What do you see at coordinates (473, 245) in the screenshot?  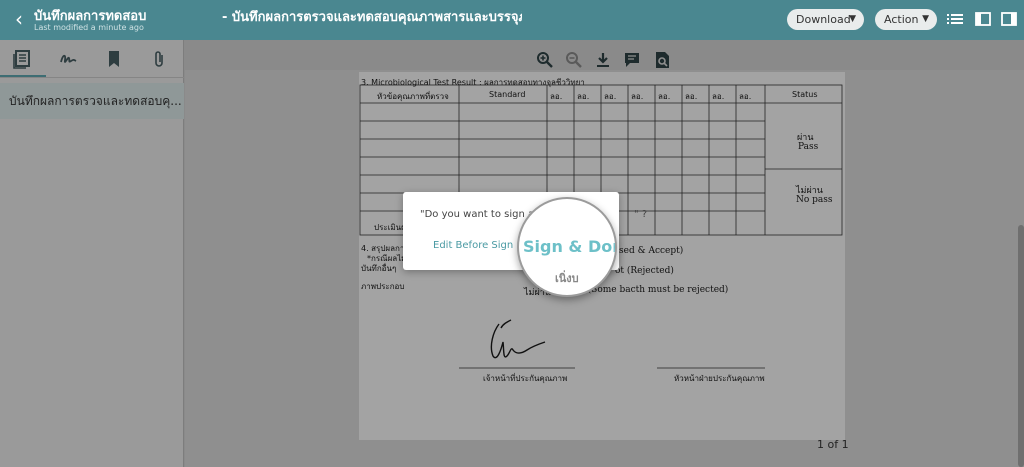 I see `edit-before-sign-button: Edit Before Sign` at bounding box center [473, 245].